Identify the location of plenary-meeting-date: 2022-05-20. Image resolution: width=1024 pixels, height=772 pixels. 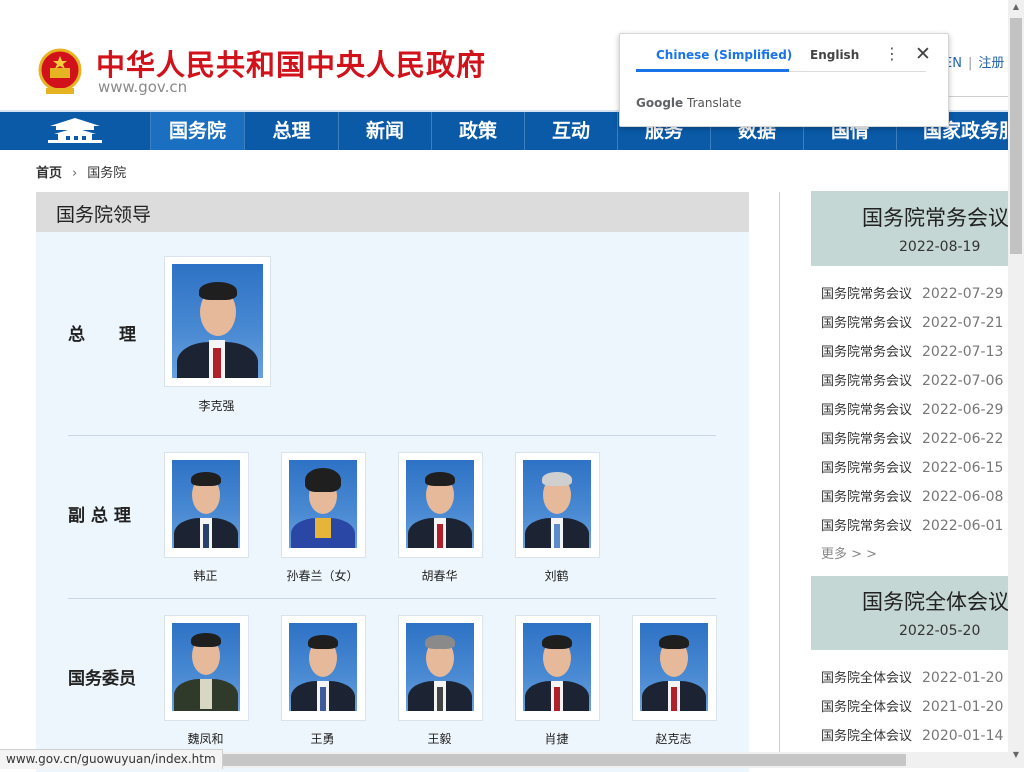
(940, 631).